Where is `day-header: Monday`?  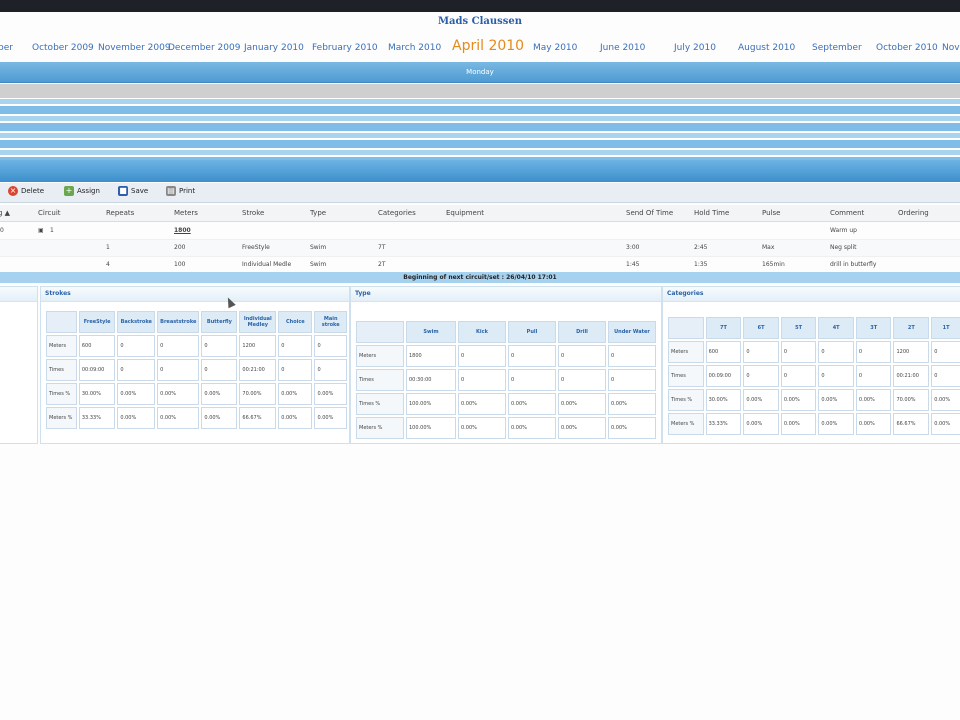 day-header: Monday is located at coordinates (480, 72).